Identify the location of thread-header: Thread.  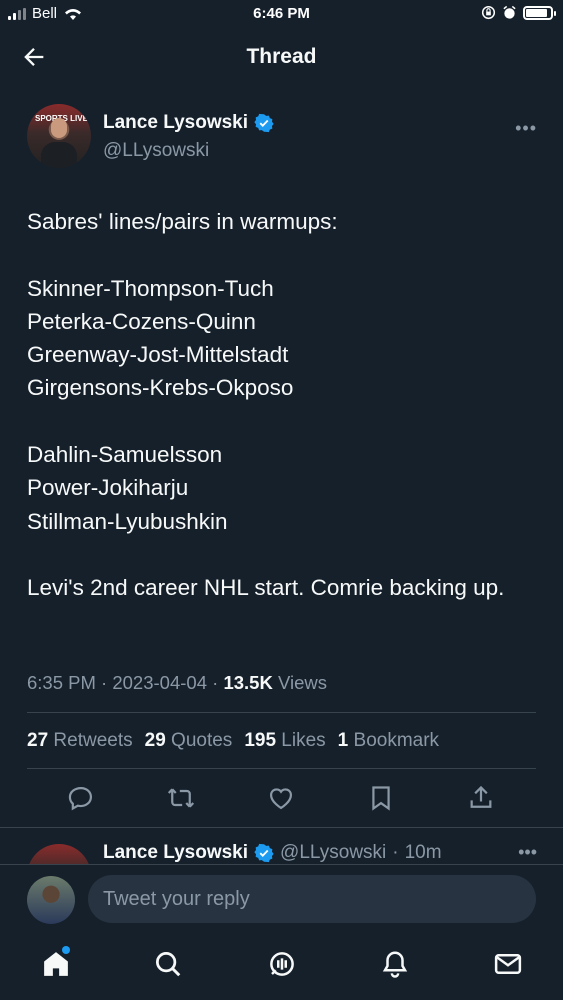
(281, 57).